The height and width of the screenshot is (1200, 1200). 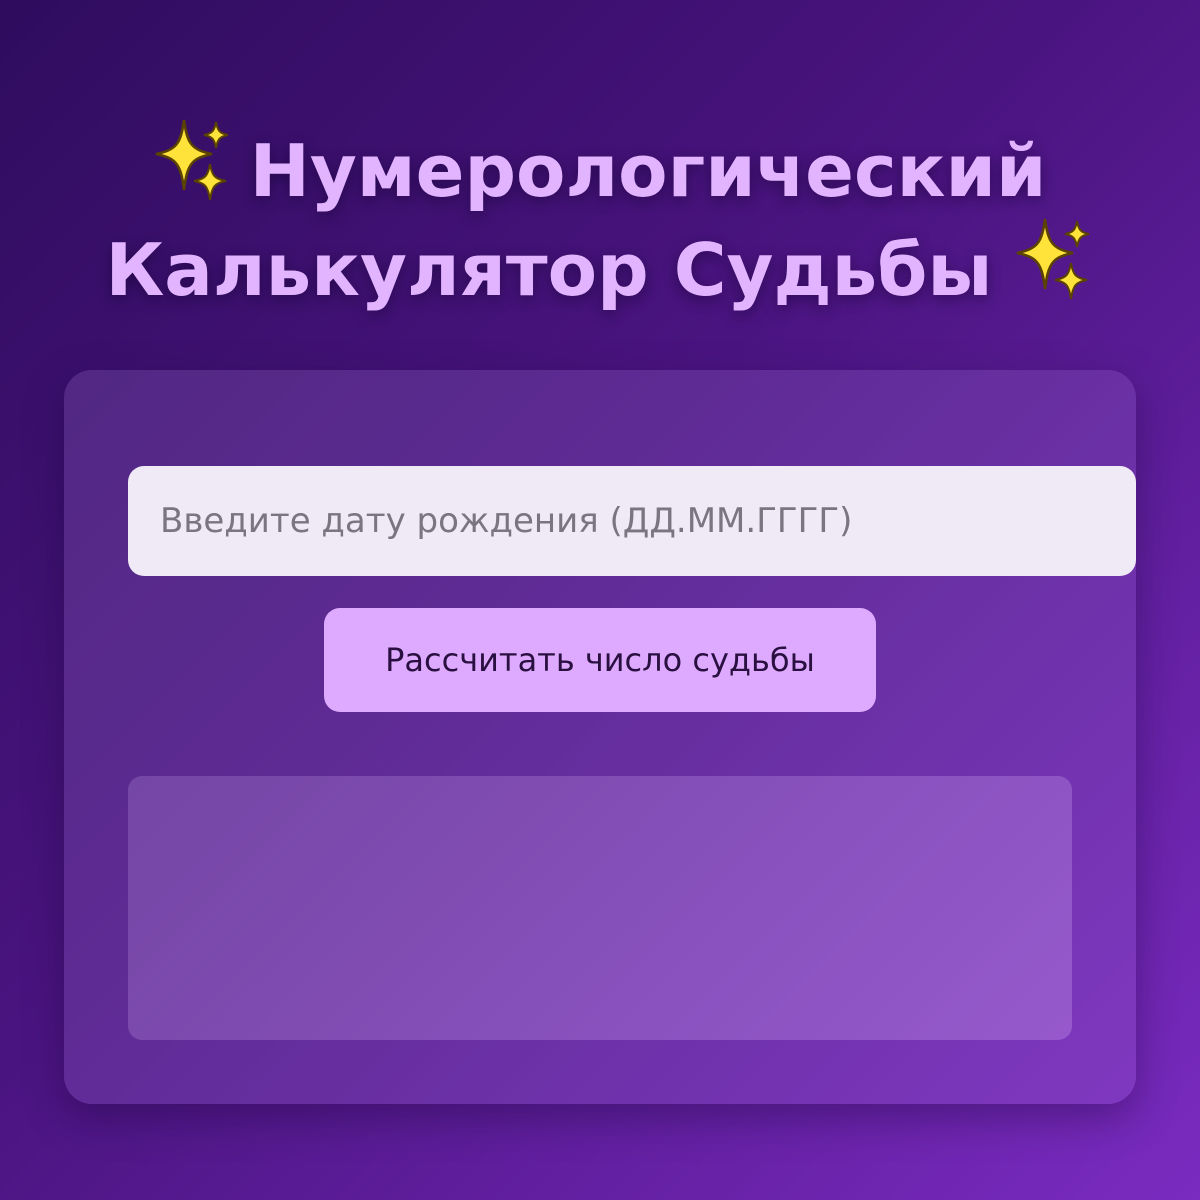 I want to click on title-line-2: Калькулятор Судьбы, so click(x=600, y=266).